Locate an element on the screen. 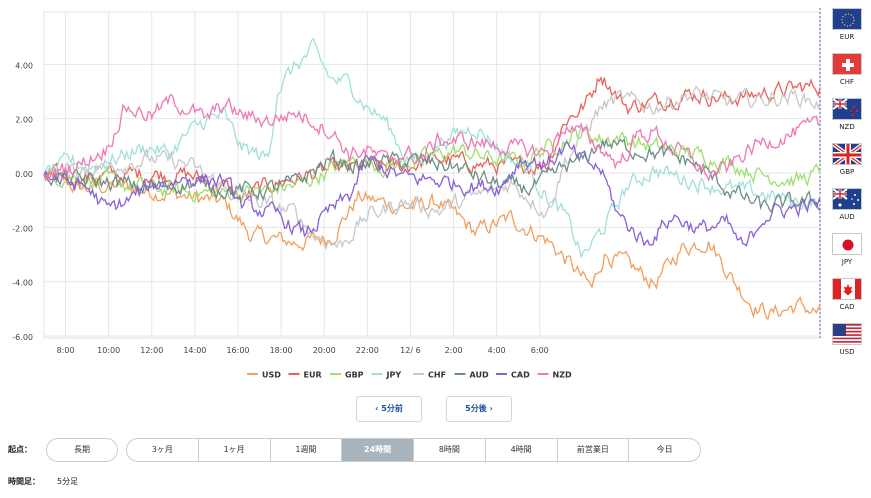  legend-label-nzd: NZD is located at coordinates (562, 375).